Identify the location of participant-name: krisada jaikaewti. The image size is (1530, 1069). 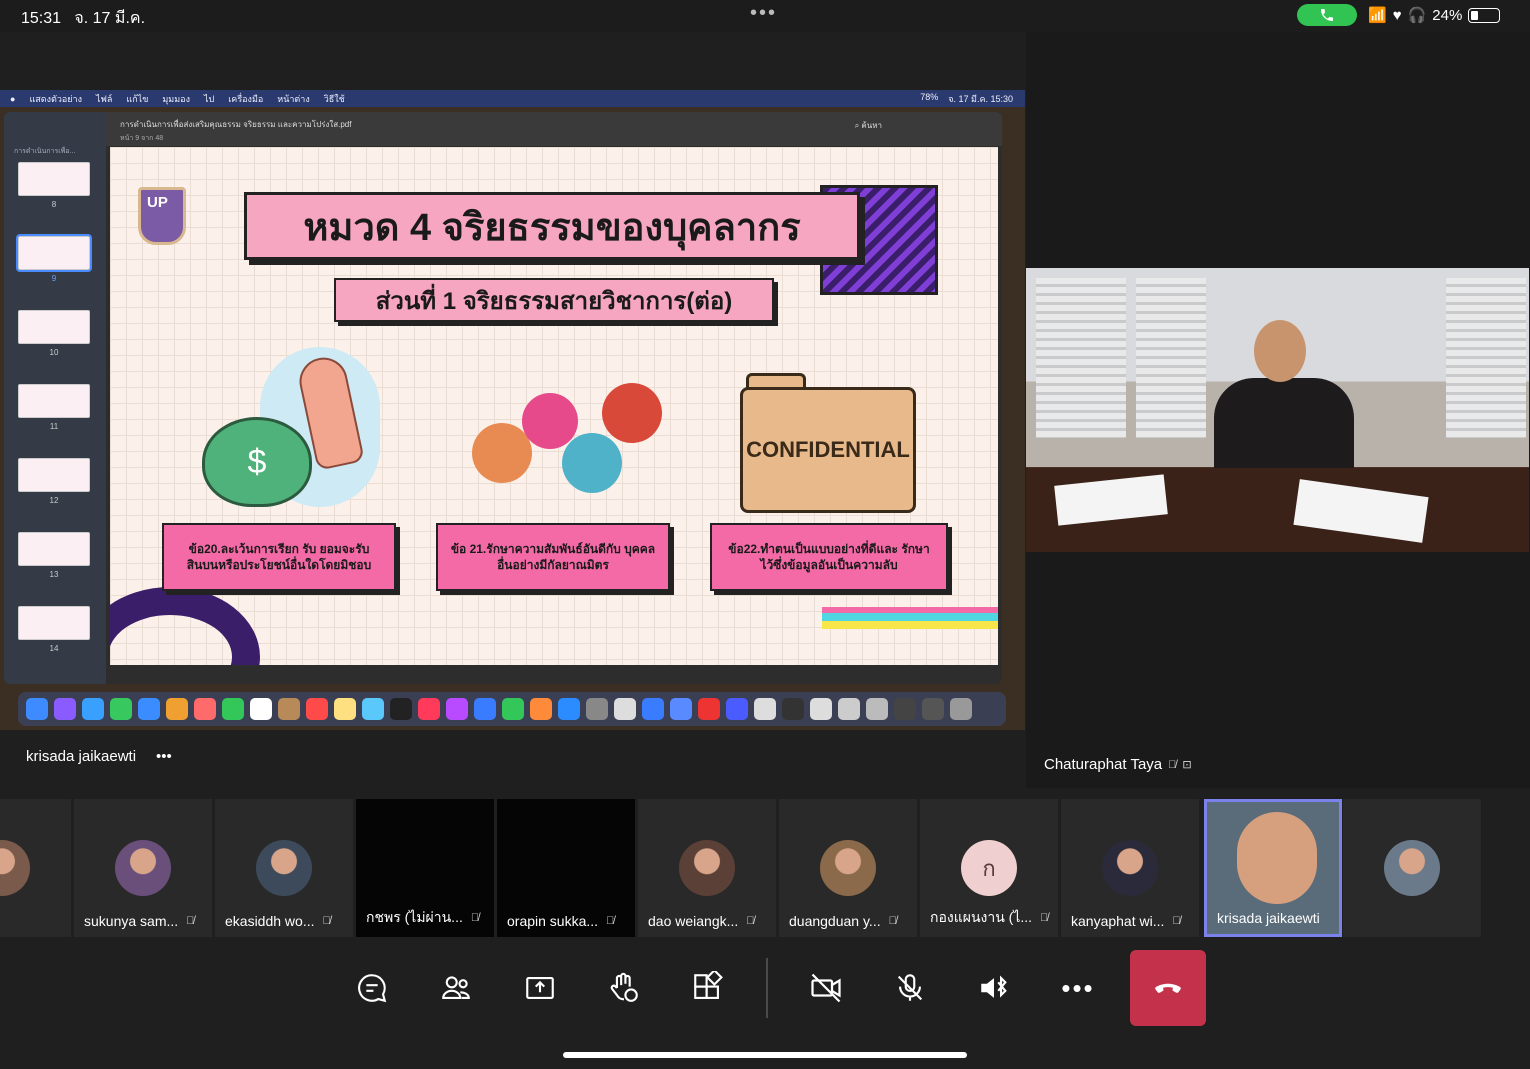
(1268, 918).